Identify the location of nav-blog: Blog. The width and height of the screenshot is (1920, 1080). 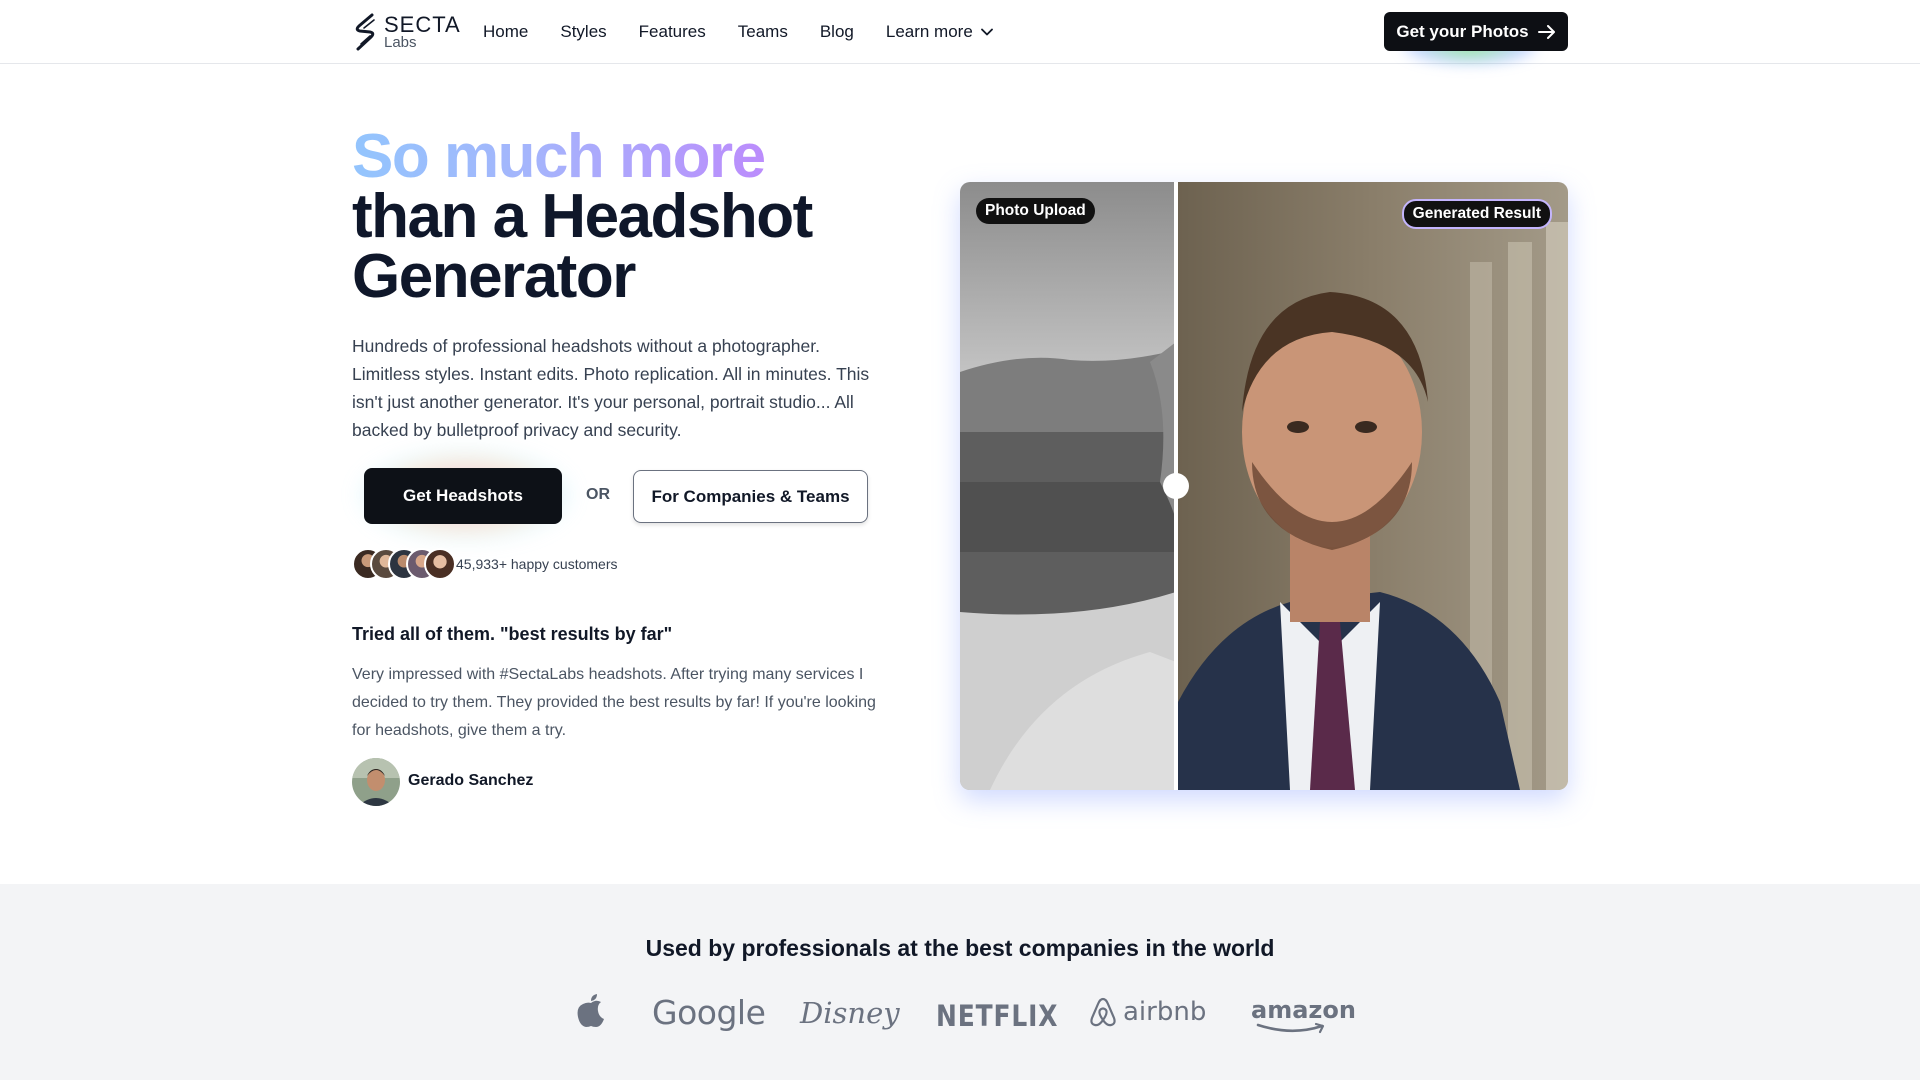
(837, 32).